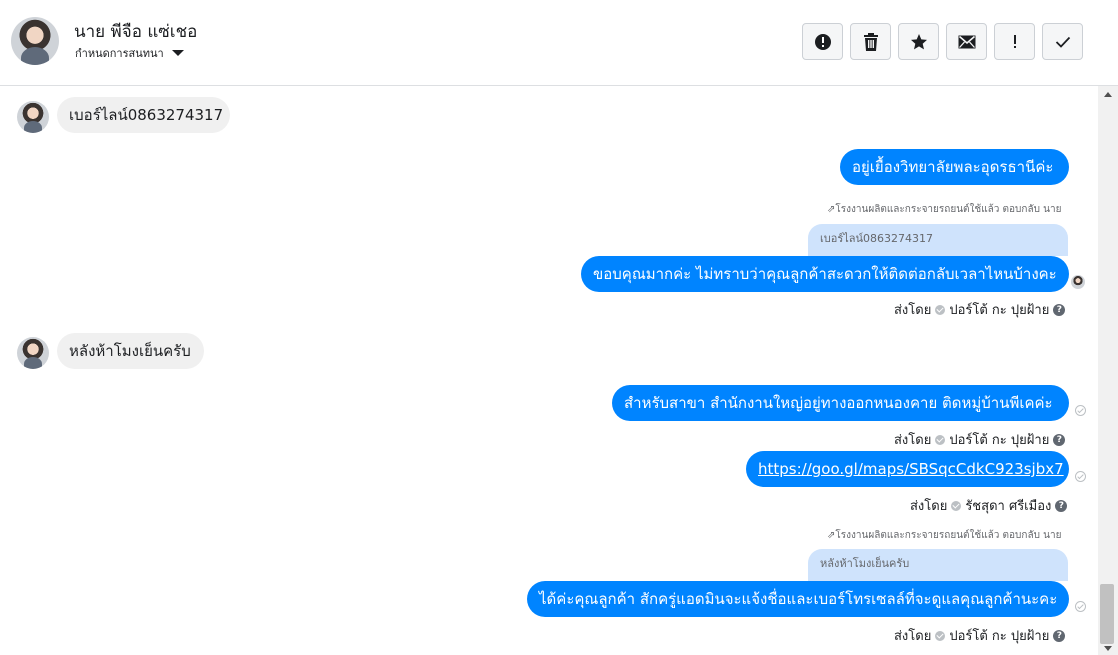 This screenshot has height=655, width=1118. I want to click on incoming-message: หลังห้าโมงเย็นครับ, so click(130, 351).